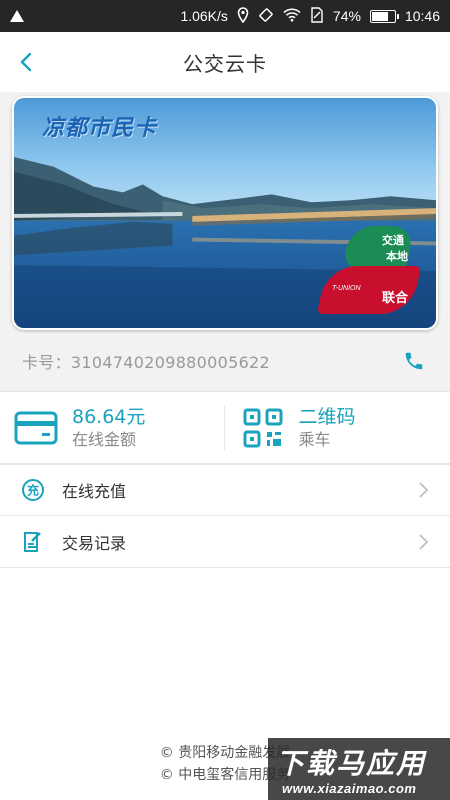 This screenshot has width=450, height=800. I want to click on ride-label: 乘车, so click(314, 439).